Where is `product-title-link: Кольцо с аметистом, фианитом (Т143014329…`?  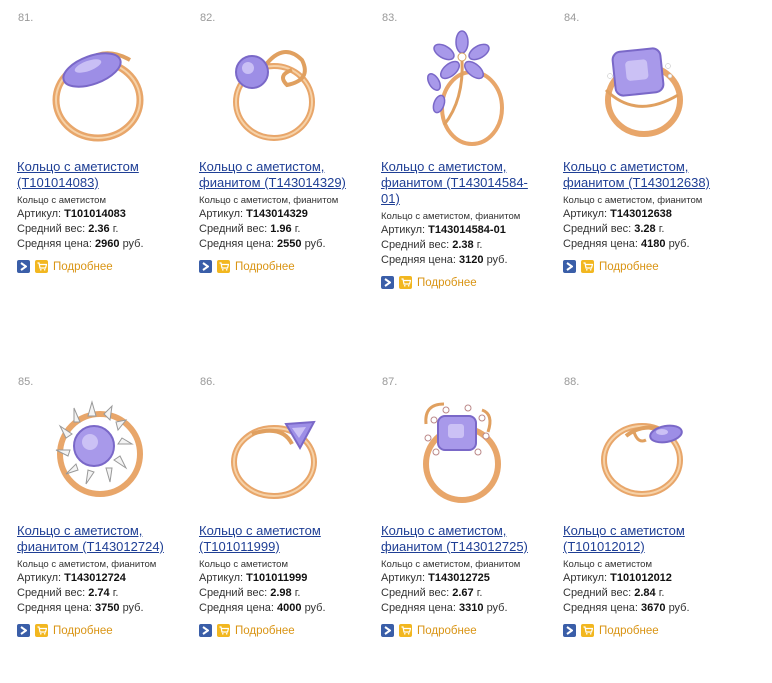 product-title-link: Кольцо с аметистом, фианитом (Т143014329… is located at coordinates (279, 175).